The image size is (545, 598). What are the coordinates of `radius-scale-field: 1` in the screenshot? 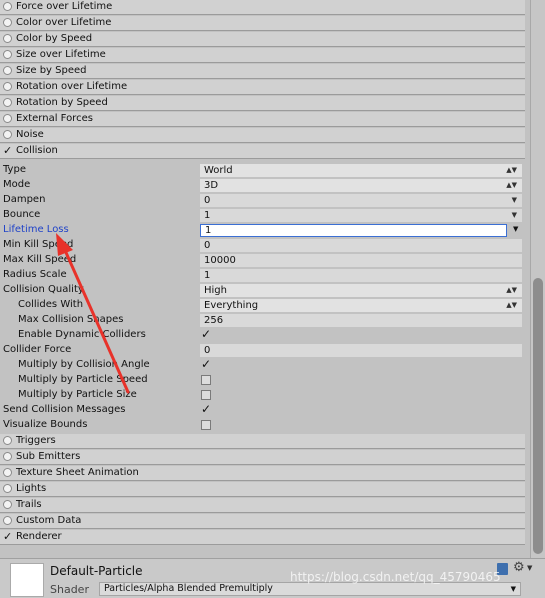 It's located at (361, 275).